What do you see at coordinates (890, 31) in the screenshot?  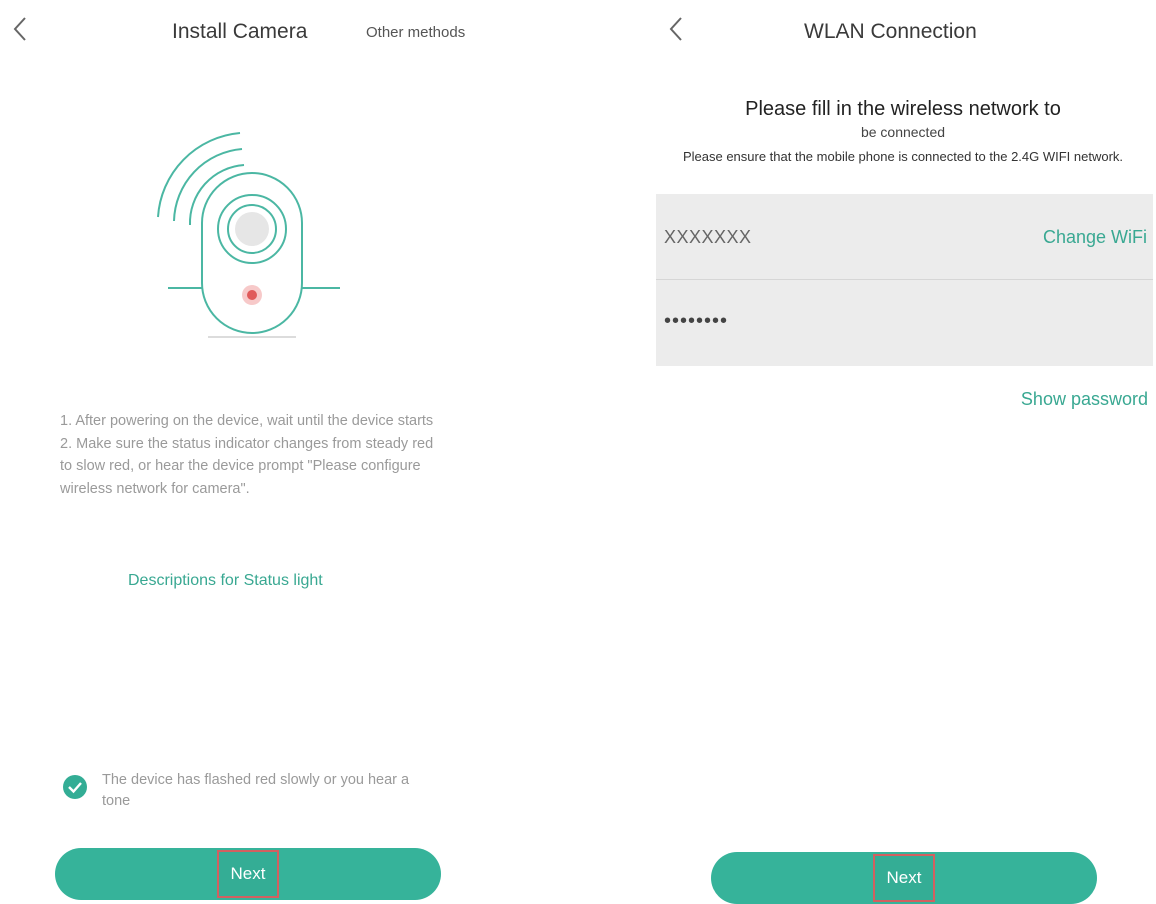 I see `page-title: WLAN Connection` at bounding box center [890, 31].